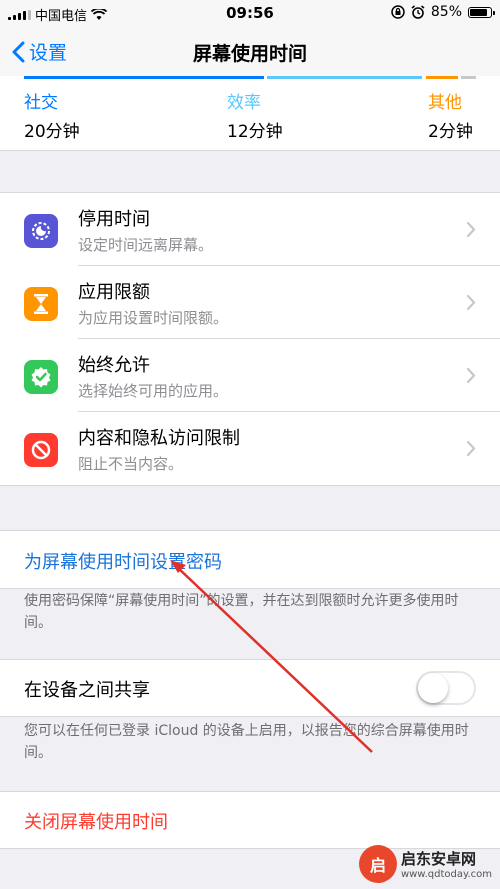 This screenshot has width=500, height=889. What do you see at coordinates (153, 391) in the screenshot?
I see `row-subtitle: 选择始终可用的应用。` at bounding box center [153, 391].